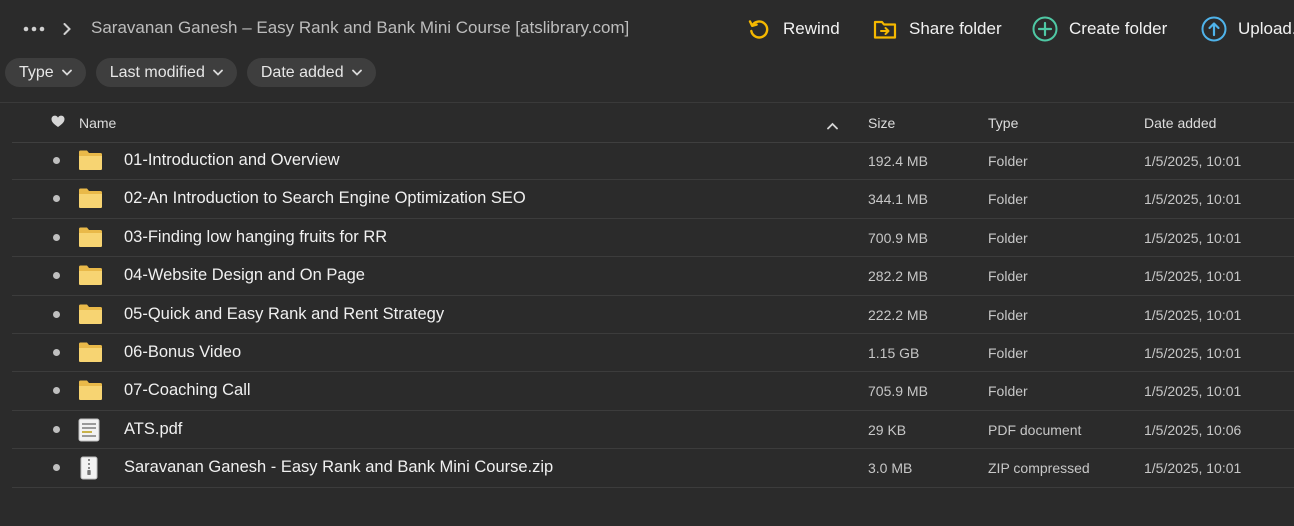 The height and width of the screenshot is (526, 1294). What do you see at coordinates (157, 72) in the screenshot?
I see `filter-last-modified-label: Last modified` at bounding box center [157, 72].